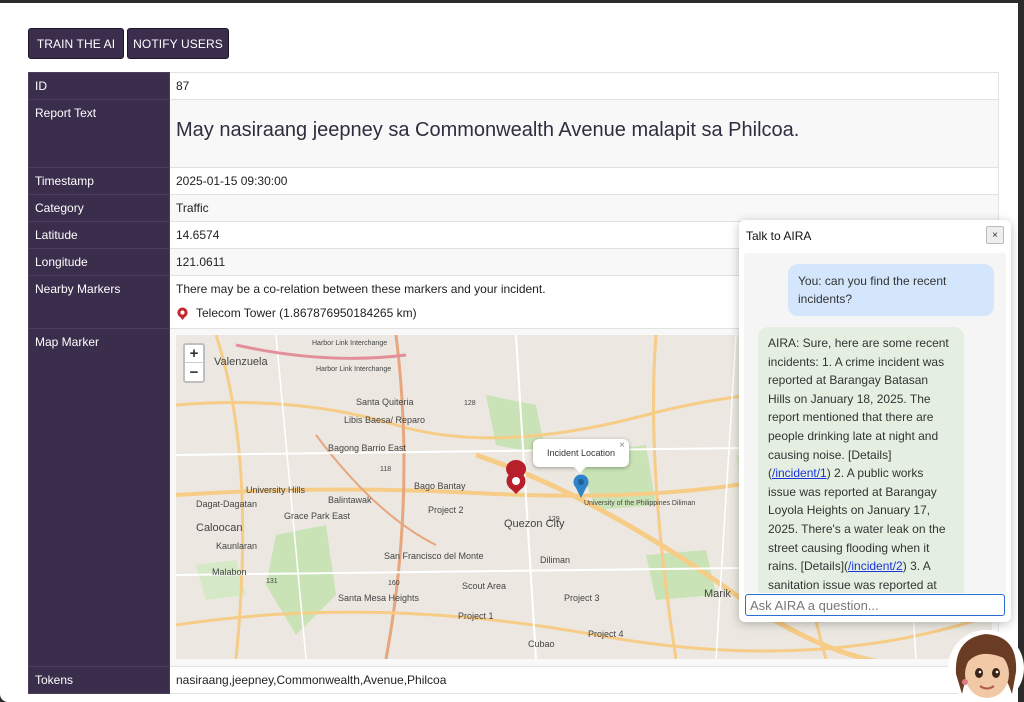 This screenshot has height=702, width=1024. Describe the element at coordinates (367, 448) in the screenshot. I see `map-label: Bagong Barrio East` at that location.